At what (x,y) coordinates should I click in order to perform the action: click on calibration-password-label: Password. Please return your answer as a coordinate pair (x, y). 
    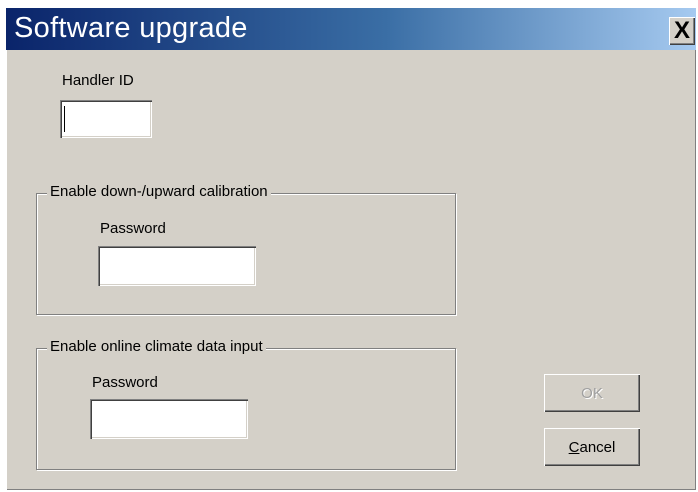
    Looking at the image, I should click on (133, 228).